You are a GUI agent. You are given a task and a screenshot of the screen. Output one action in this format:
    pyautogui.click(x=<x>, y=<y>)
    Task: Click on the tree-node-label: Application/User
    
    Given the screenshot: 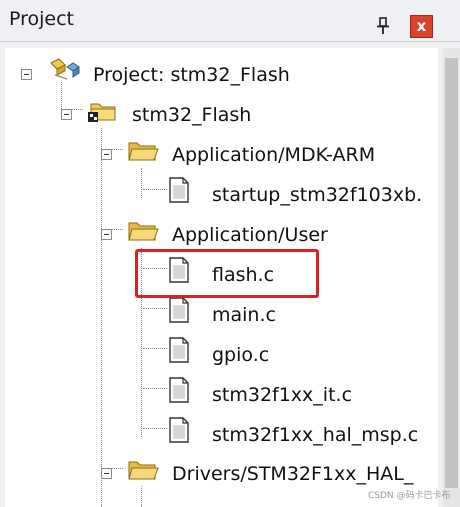 What is the action you would take?
    pyautogui.click(x=250, y=235)
    